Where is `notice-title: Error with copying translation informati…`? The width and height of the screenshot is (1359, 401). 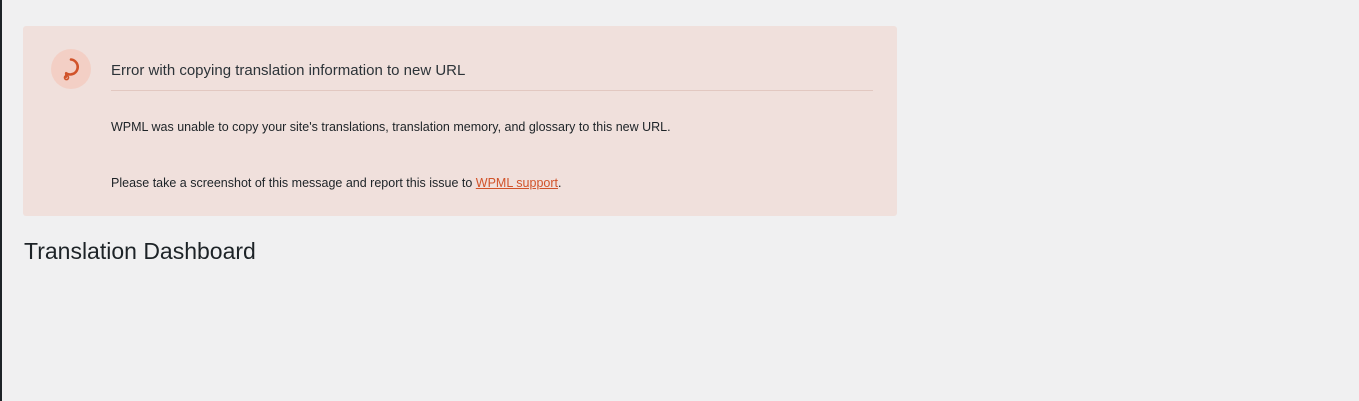
notice-title: Error with copying translation informati… is located at coordinates (492, 76).